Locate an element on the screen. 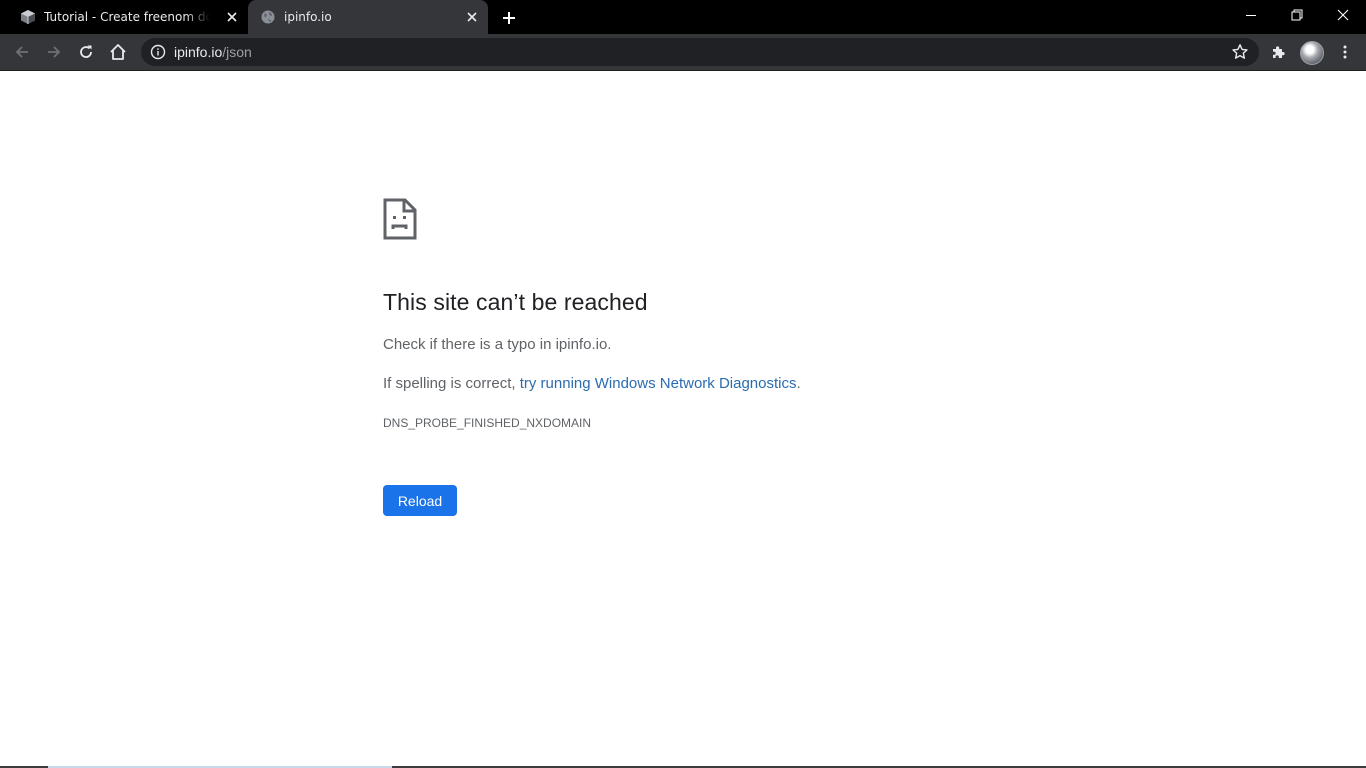 The image size is (1366, 768). new-tab-button is located at coordinates (509, 18).